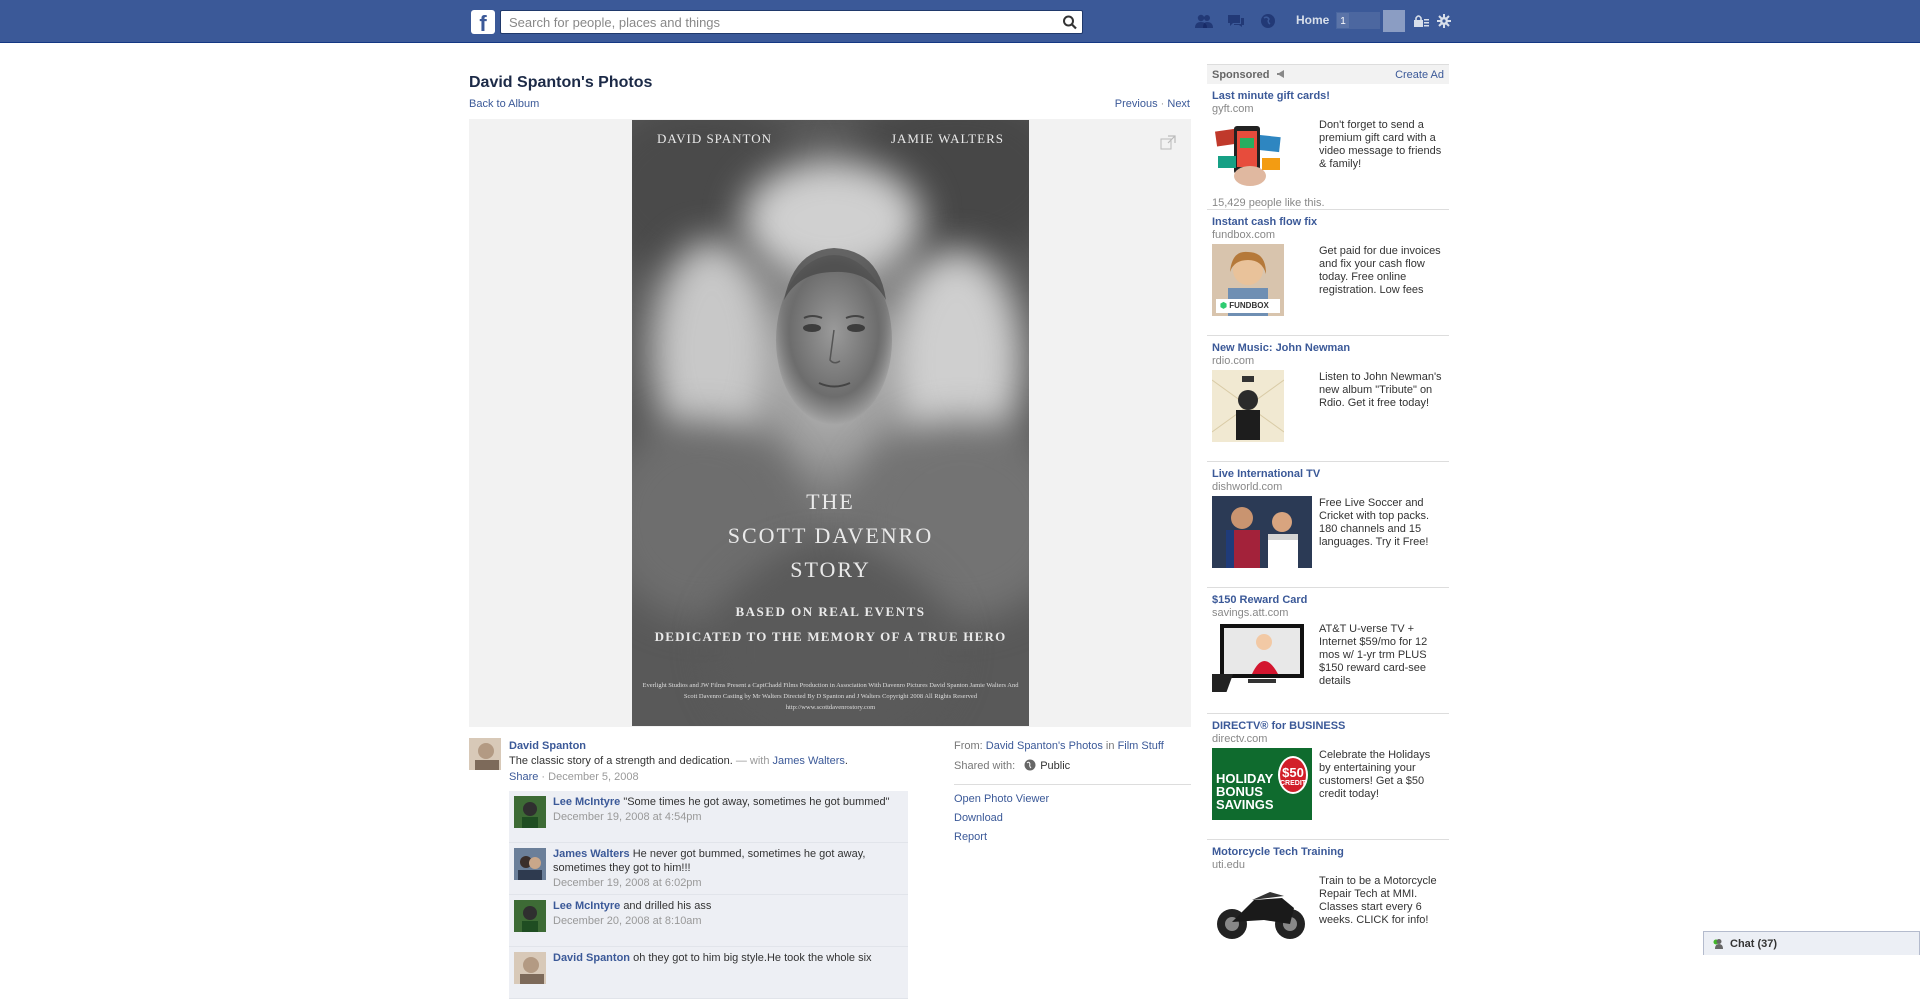 Image resolution: width=1920 pixels, height=999 pixels. What do you see at coordinates (1236, 21) in the screenshot?
I see `messages-icon` at bounding box center [1236, 21].